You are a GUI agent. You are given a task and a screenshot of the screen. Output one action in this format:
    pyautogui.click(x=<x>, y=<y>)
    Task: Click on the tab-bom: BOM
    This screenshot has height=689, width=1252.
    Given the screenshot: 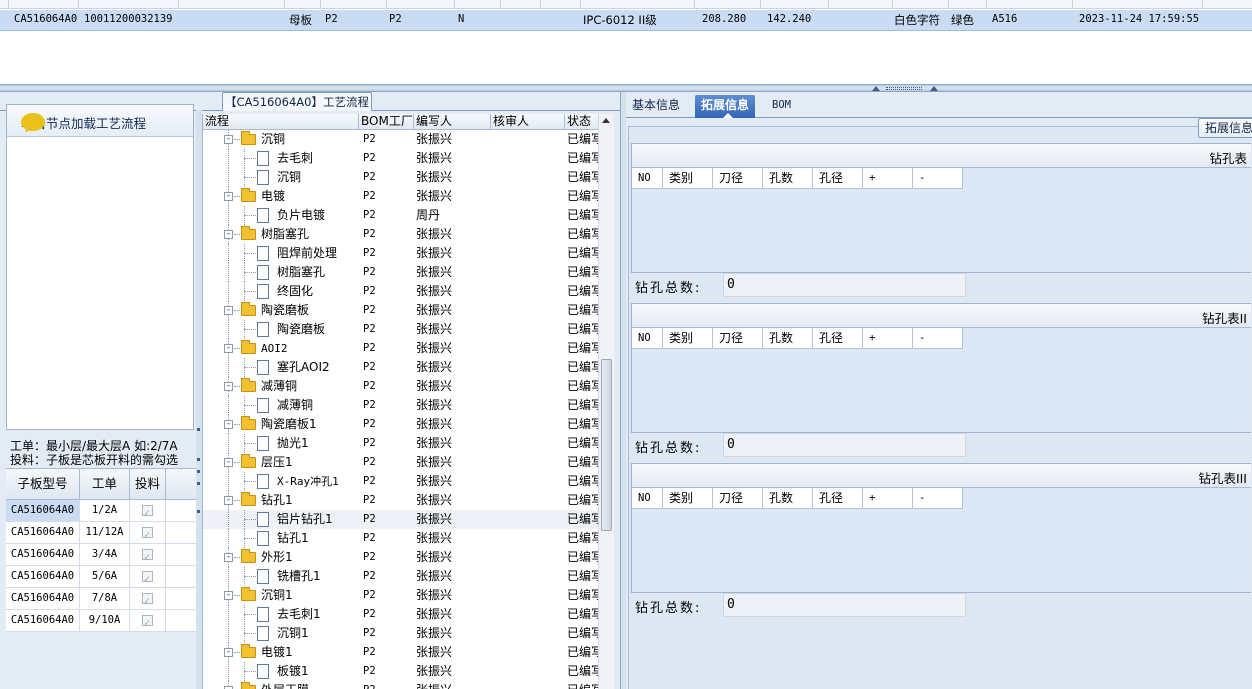 What is the action you would take?
    pyautogui.click(x=781, y=106)
    